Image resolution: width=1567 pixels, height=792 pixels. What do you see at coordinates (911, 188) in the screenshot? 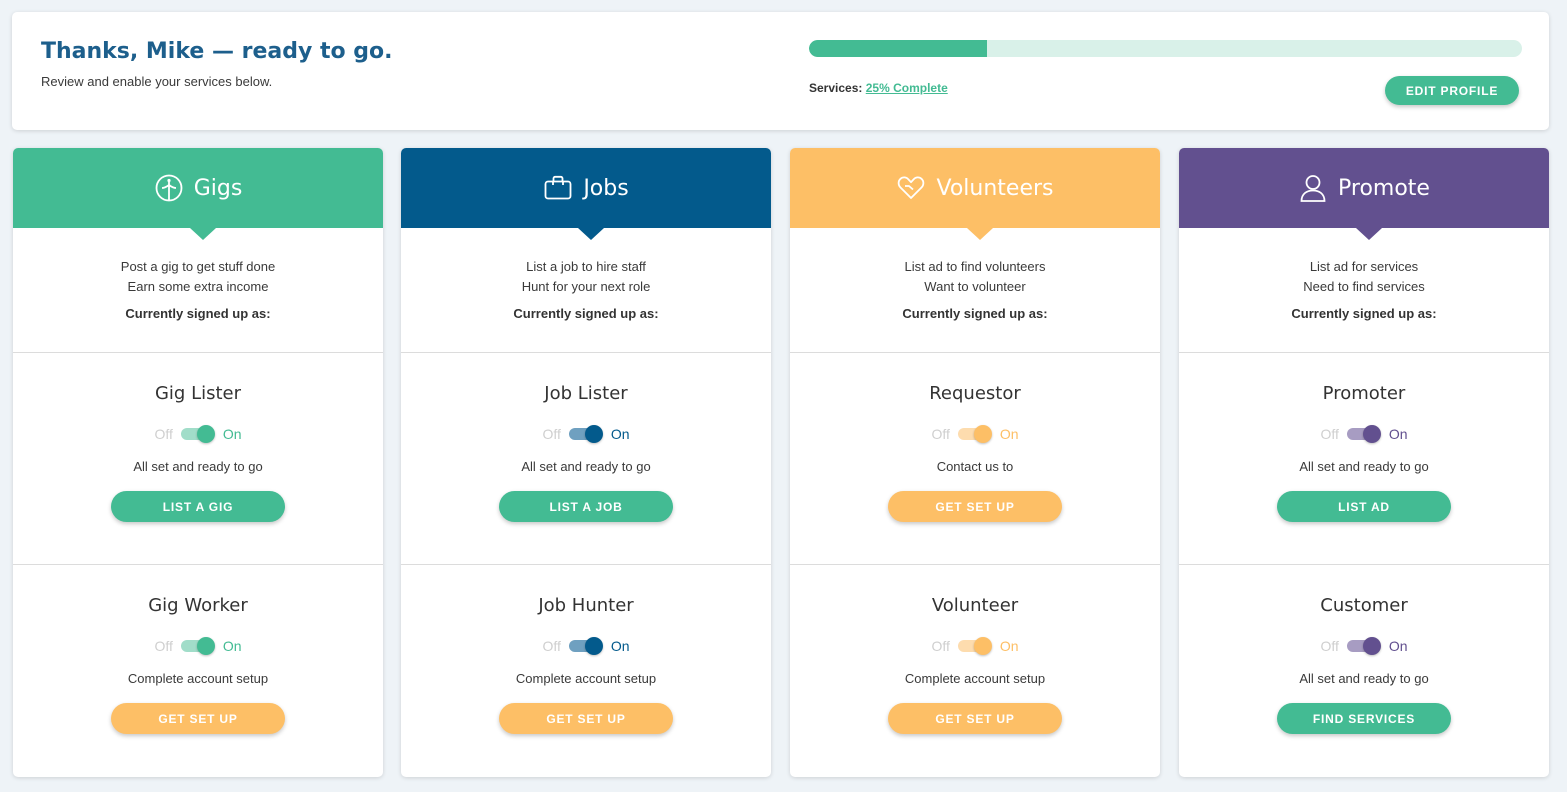
I see `heart-hand-icon` at bounding box center [911, 188].